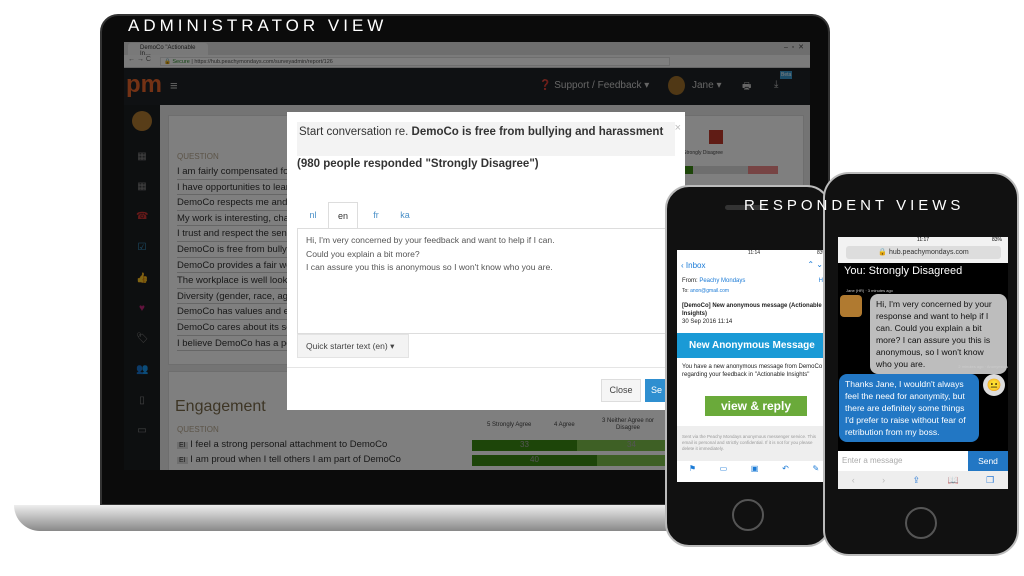 This screenshot has height=576, width=1024. Describe the element at coordinates (996, 240) in the screenshot. I see `battery: 83%` at that location.